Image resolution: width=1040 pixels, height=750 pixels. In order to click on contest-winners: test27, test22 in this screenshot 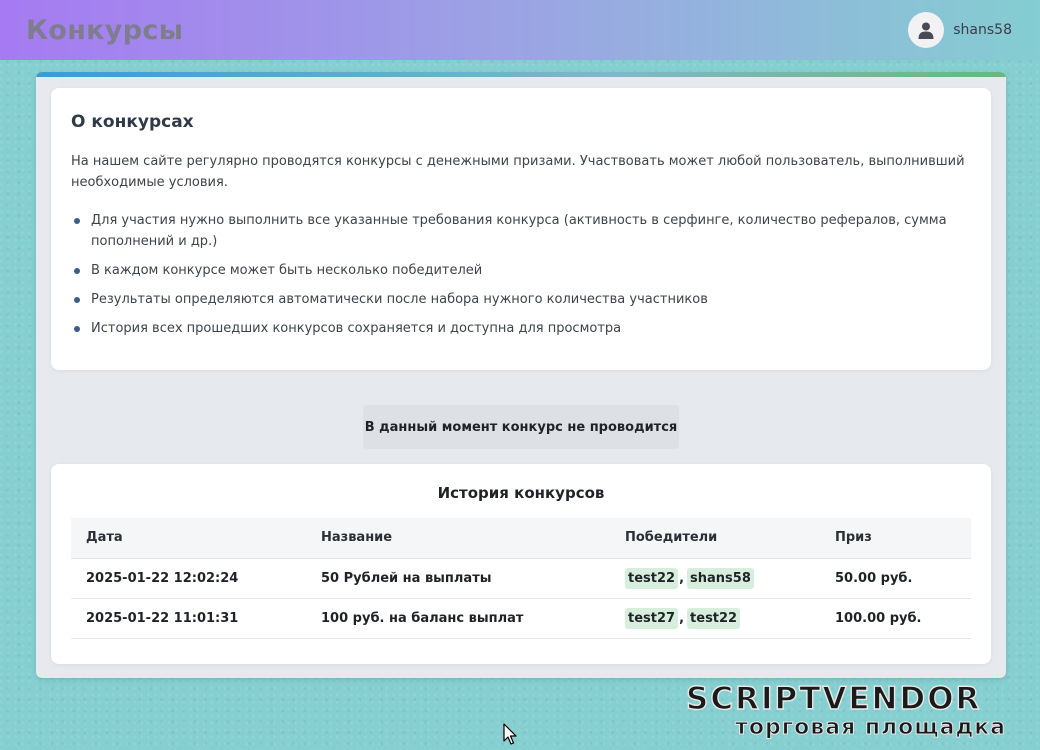, I will do `click(715, 618)`.